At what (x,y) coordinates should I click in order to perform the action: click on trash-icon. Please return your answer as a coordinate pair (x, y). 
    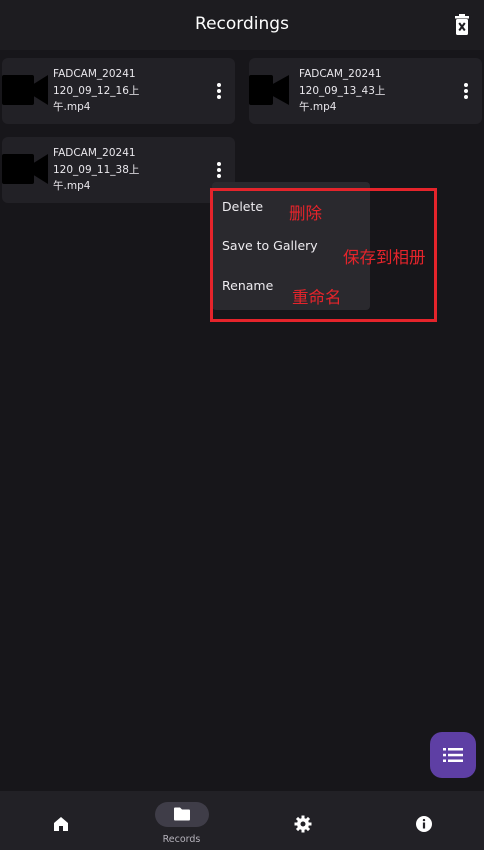
    Looking at the image, I should click on (462, 25).